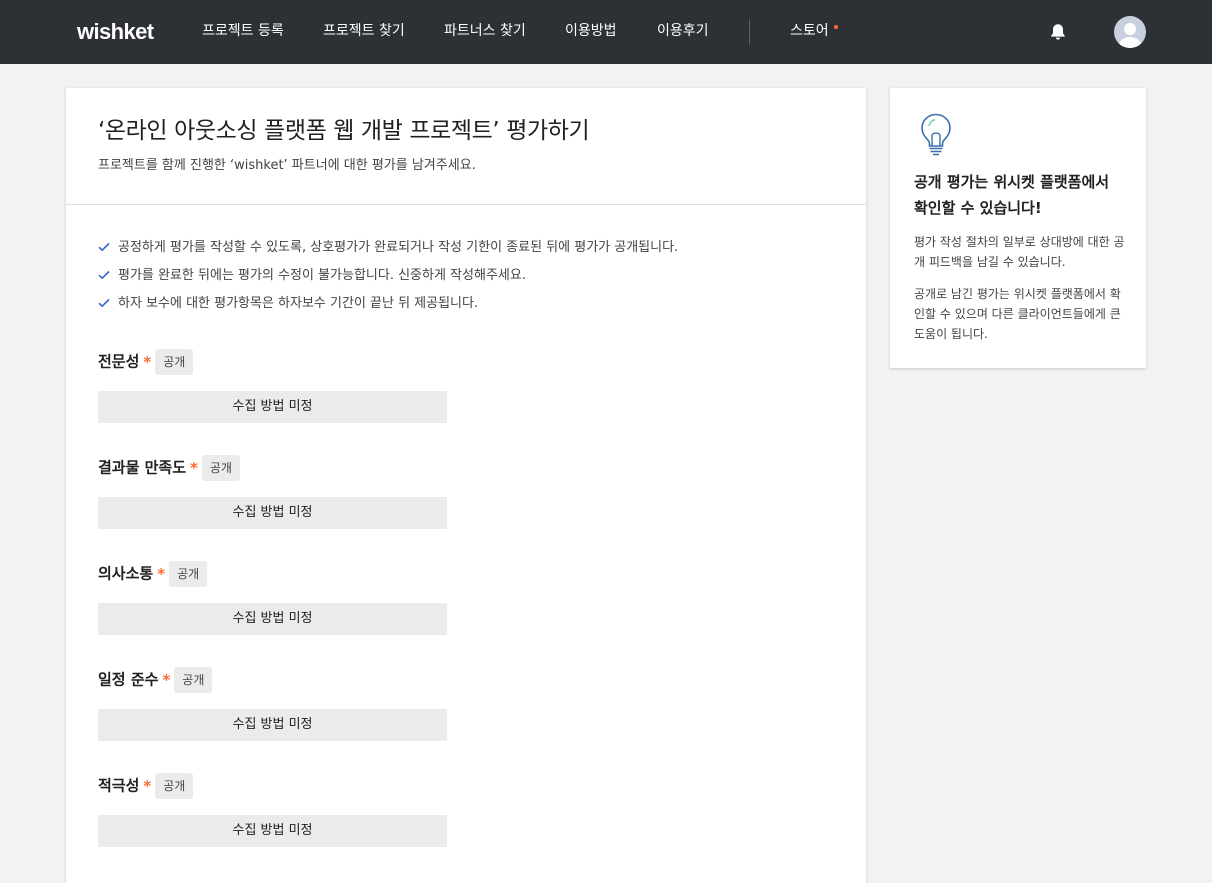  What do you see at coordinates (364, 31) in the screenshot?
I see `nav-project-find: 프로젝트 찾기` at bounding box center [364, 31].